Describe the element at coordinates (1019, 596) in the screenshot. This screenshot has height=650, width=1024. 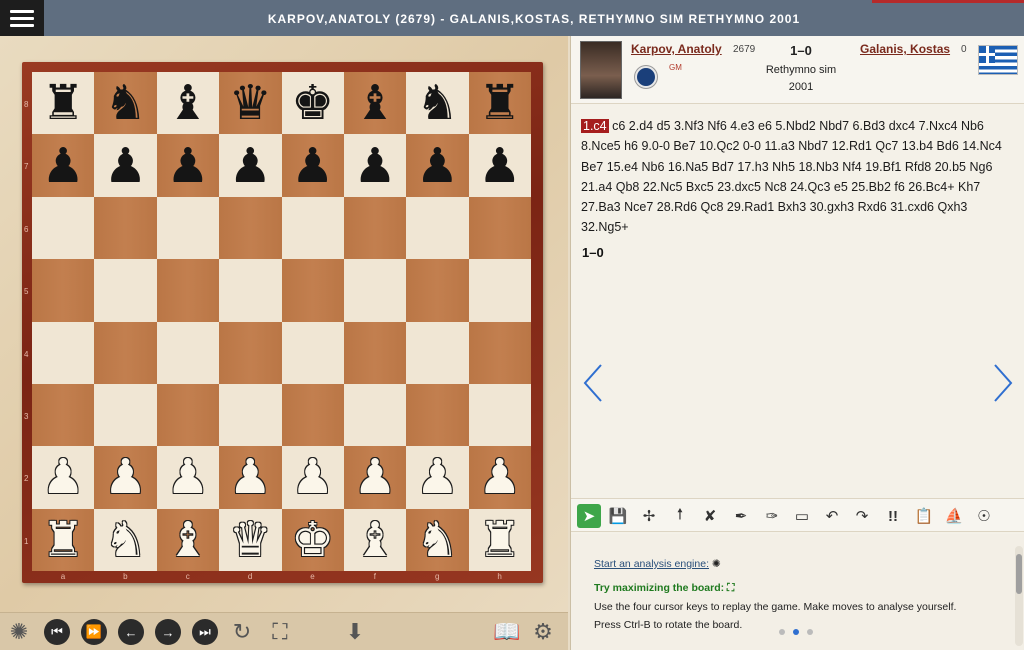
I see `scrollbar` at that location.